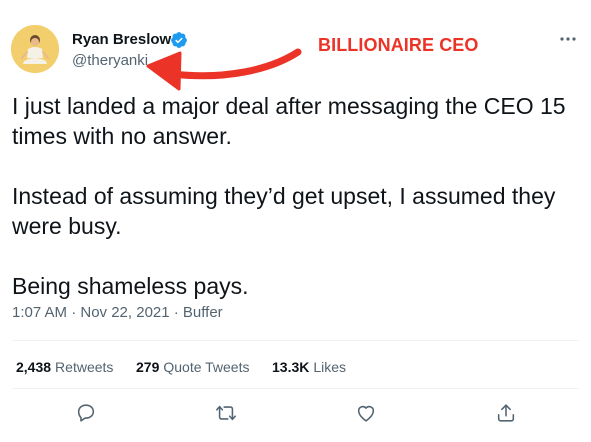 The height and width of the screenshot is (442, 591). I want to click on more-options-icon, so click(568, 39).